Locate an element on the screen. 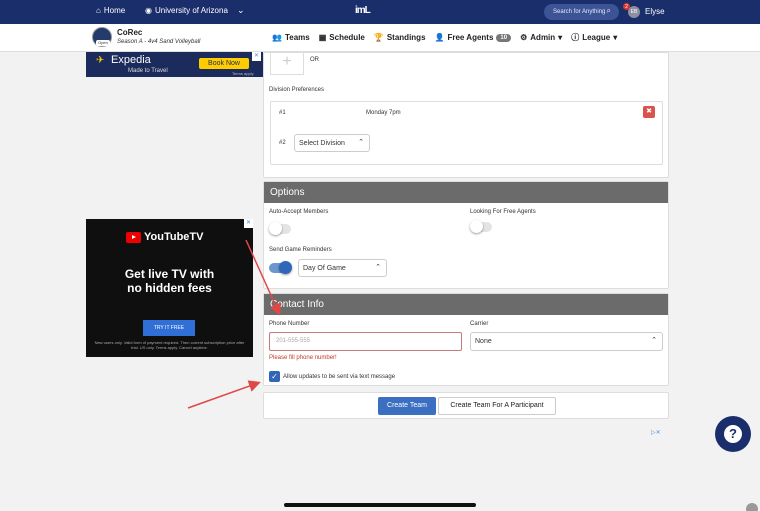 Image resolution: width=760 pixels, height=511 pixels. annotation-arrow-phone is located at coordinates (263, 277).